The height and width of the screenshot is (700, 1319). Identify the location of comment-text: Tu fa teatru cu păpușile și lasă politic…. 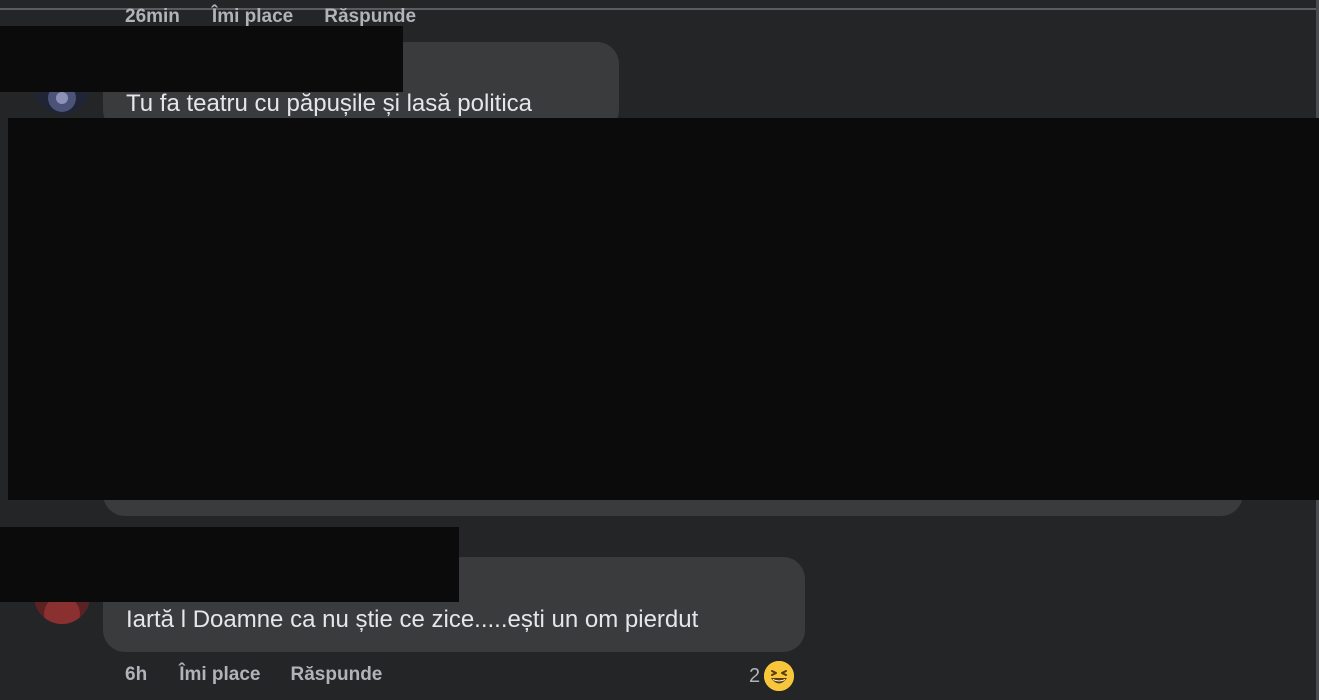
(329, 103).